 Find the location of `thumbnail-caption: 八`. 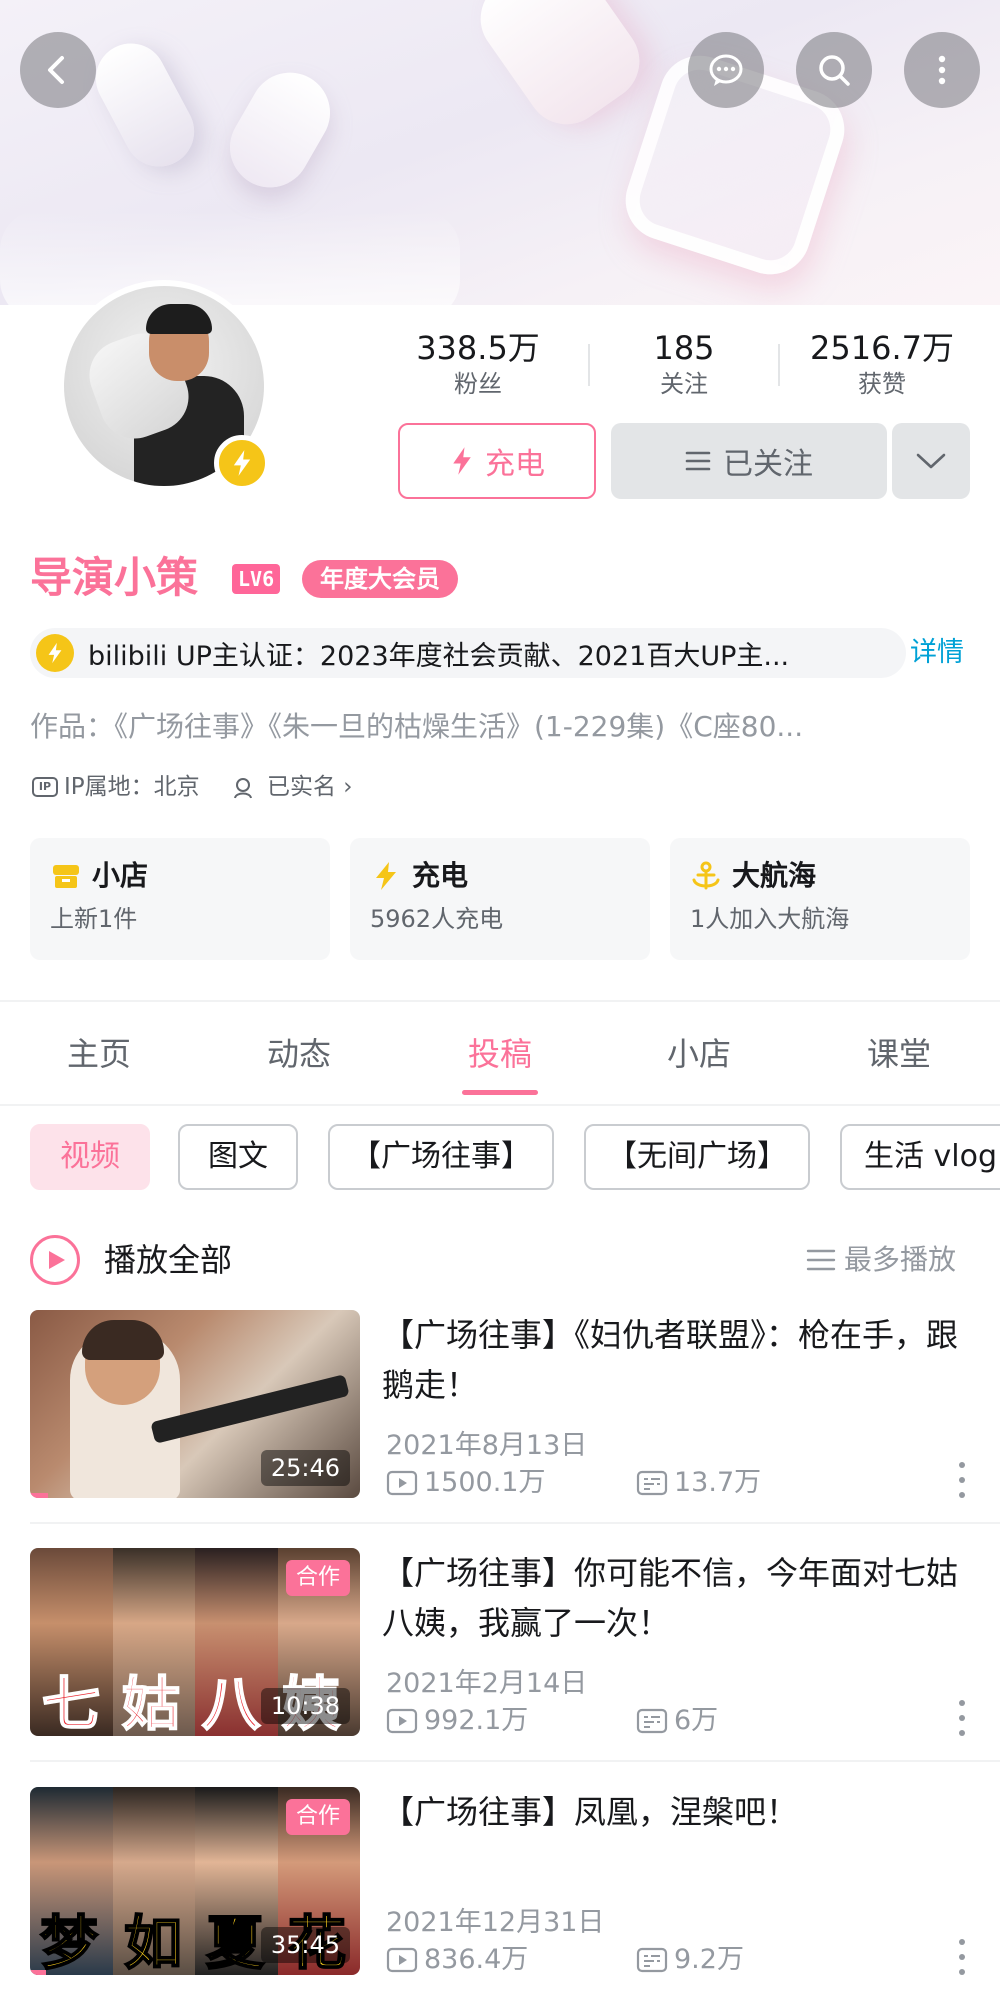

thumbnail-caption: 八 is located at coordinates (231, 1703).